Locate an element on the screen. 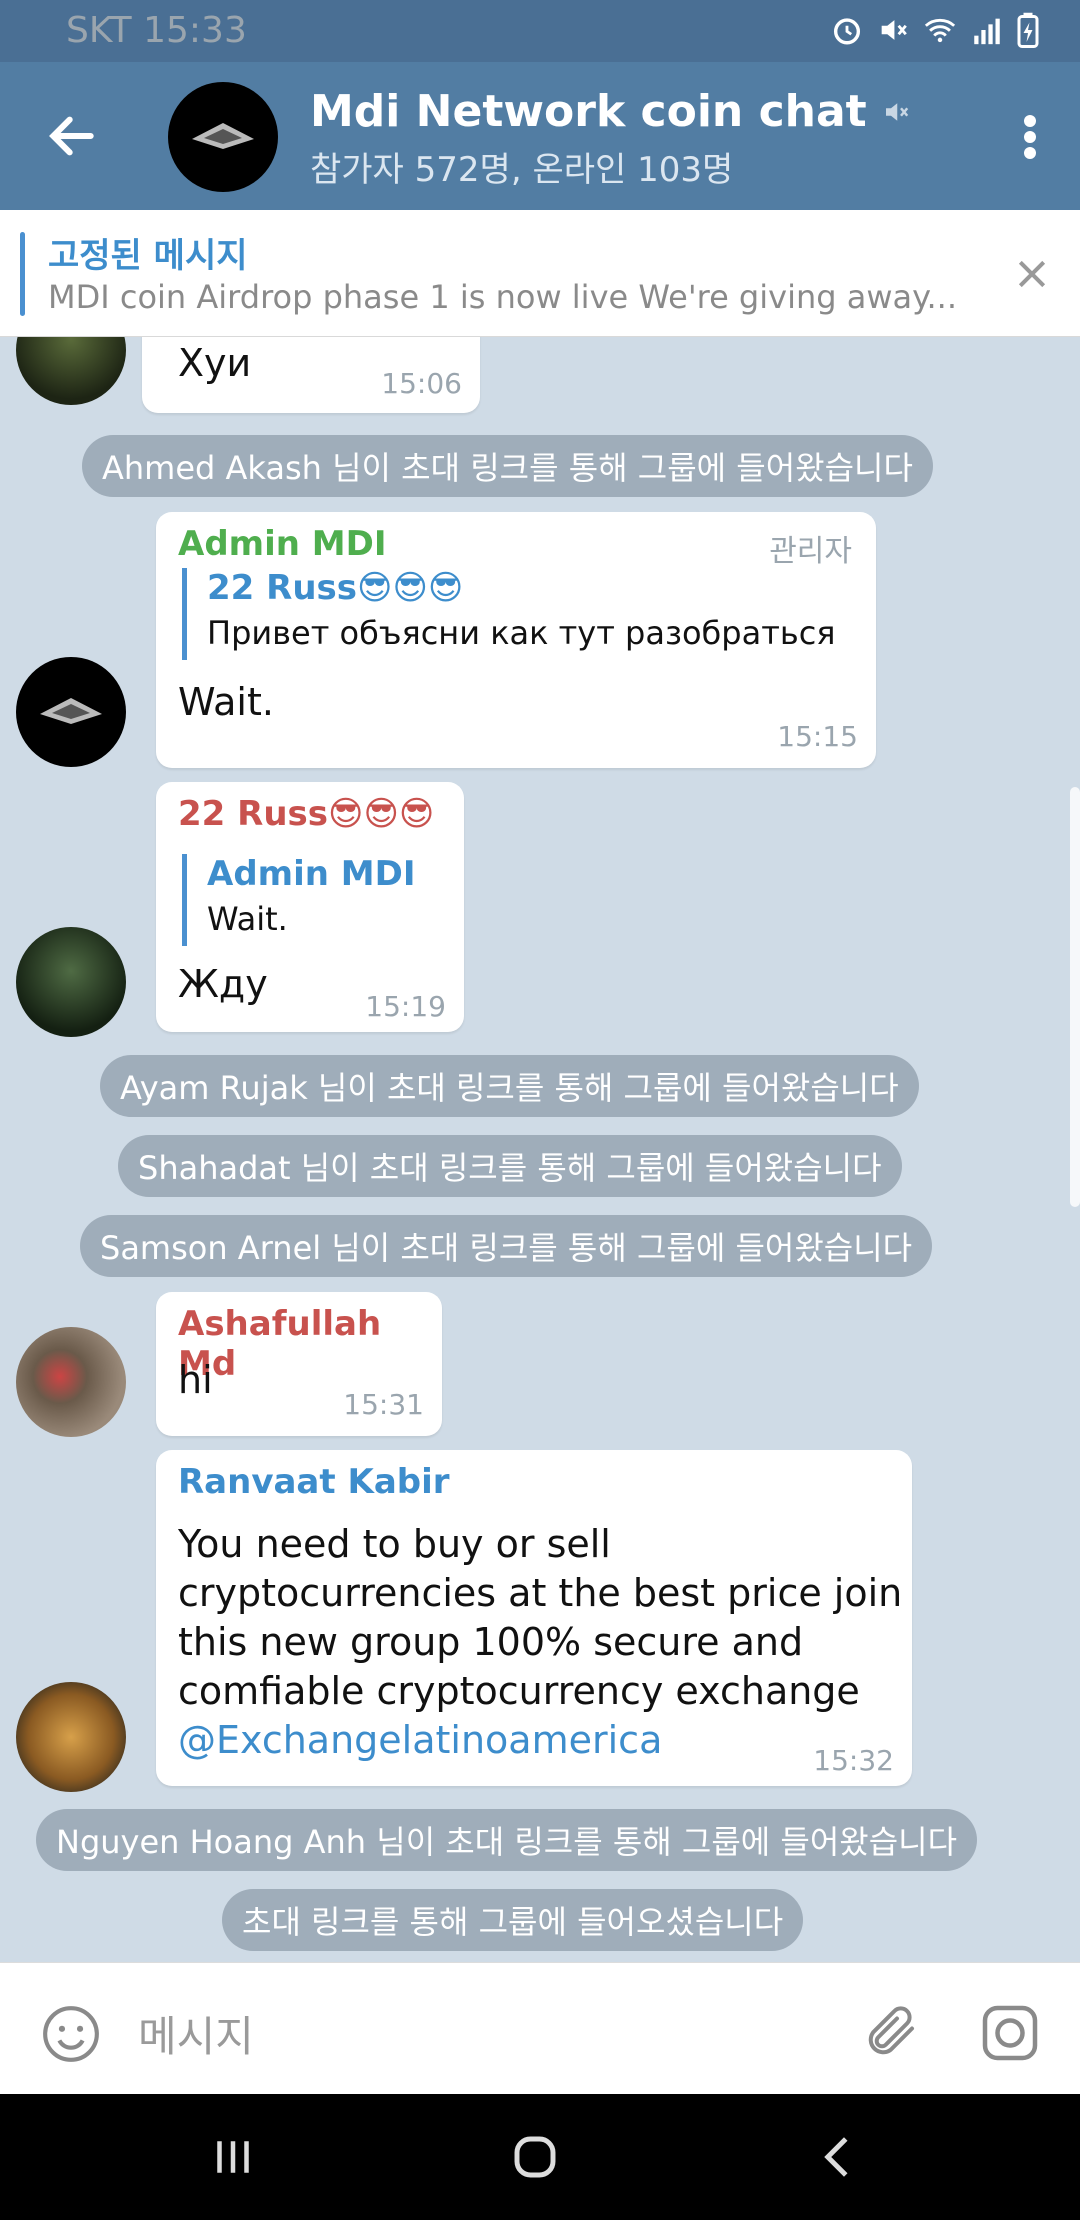  message-text: Wait. is located at coordinates (226, 702).